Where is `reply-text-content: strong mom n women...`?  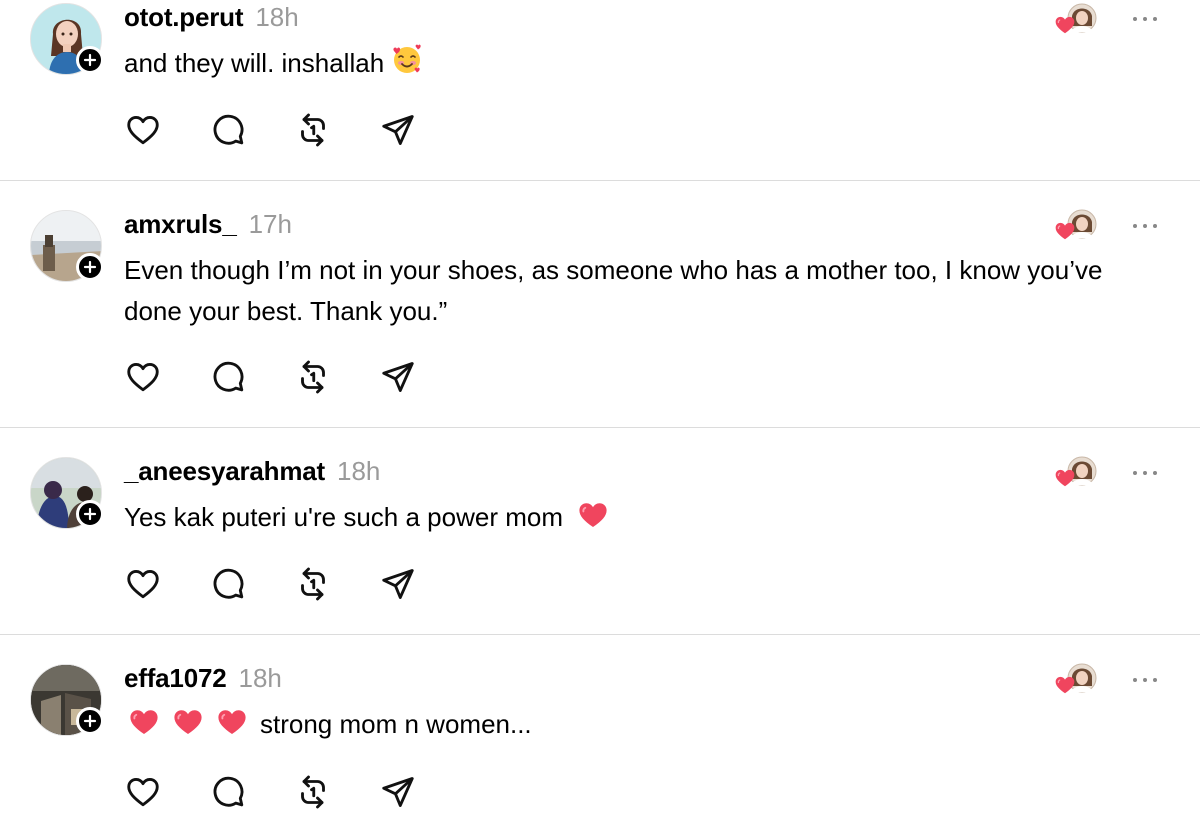
reply-text-content: strong mom n women... is located at coordinates (396, 724).